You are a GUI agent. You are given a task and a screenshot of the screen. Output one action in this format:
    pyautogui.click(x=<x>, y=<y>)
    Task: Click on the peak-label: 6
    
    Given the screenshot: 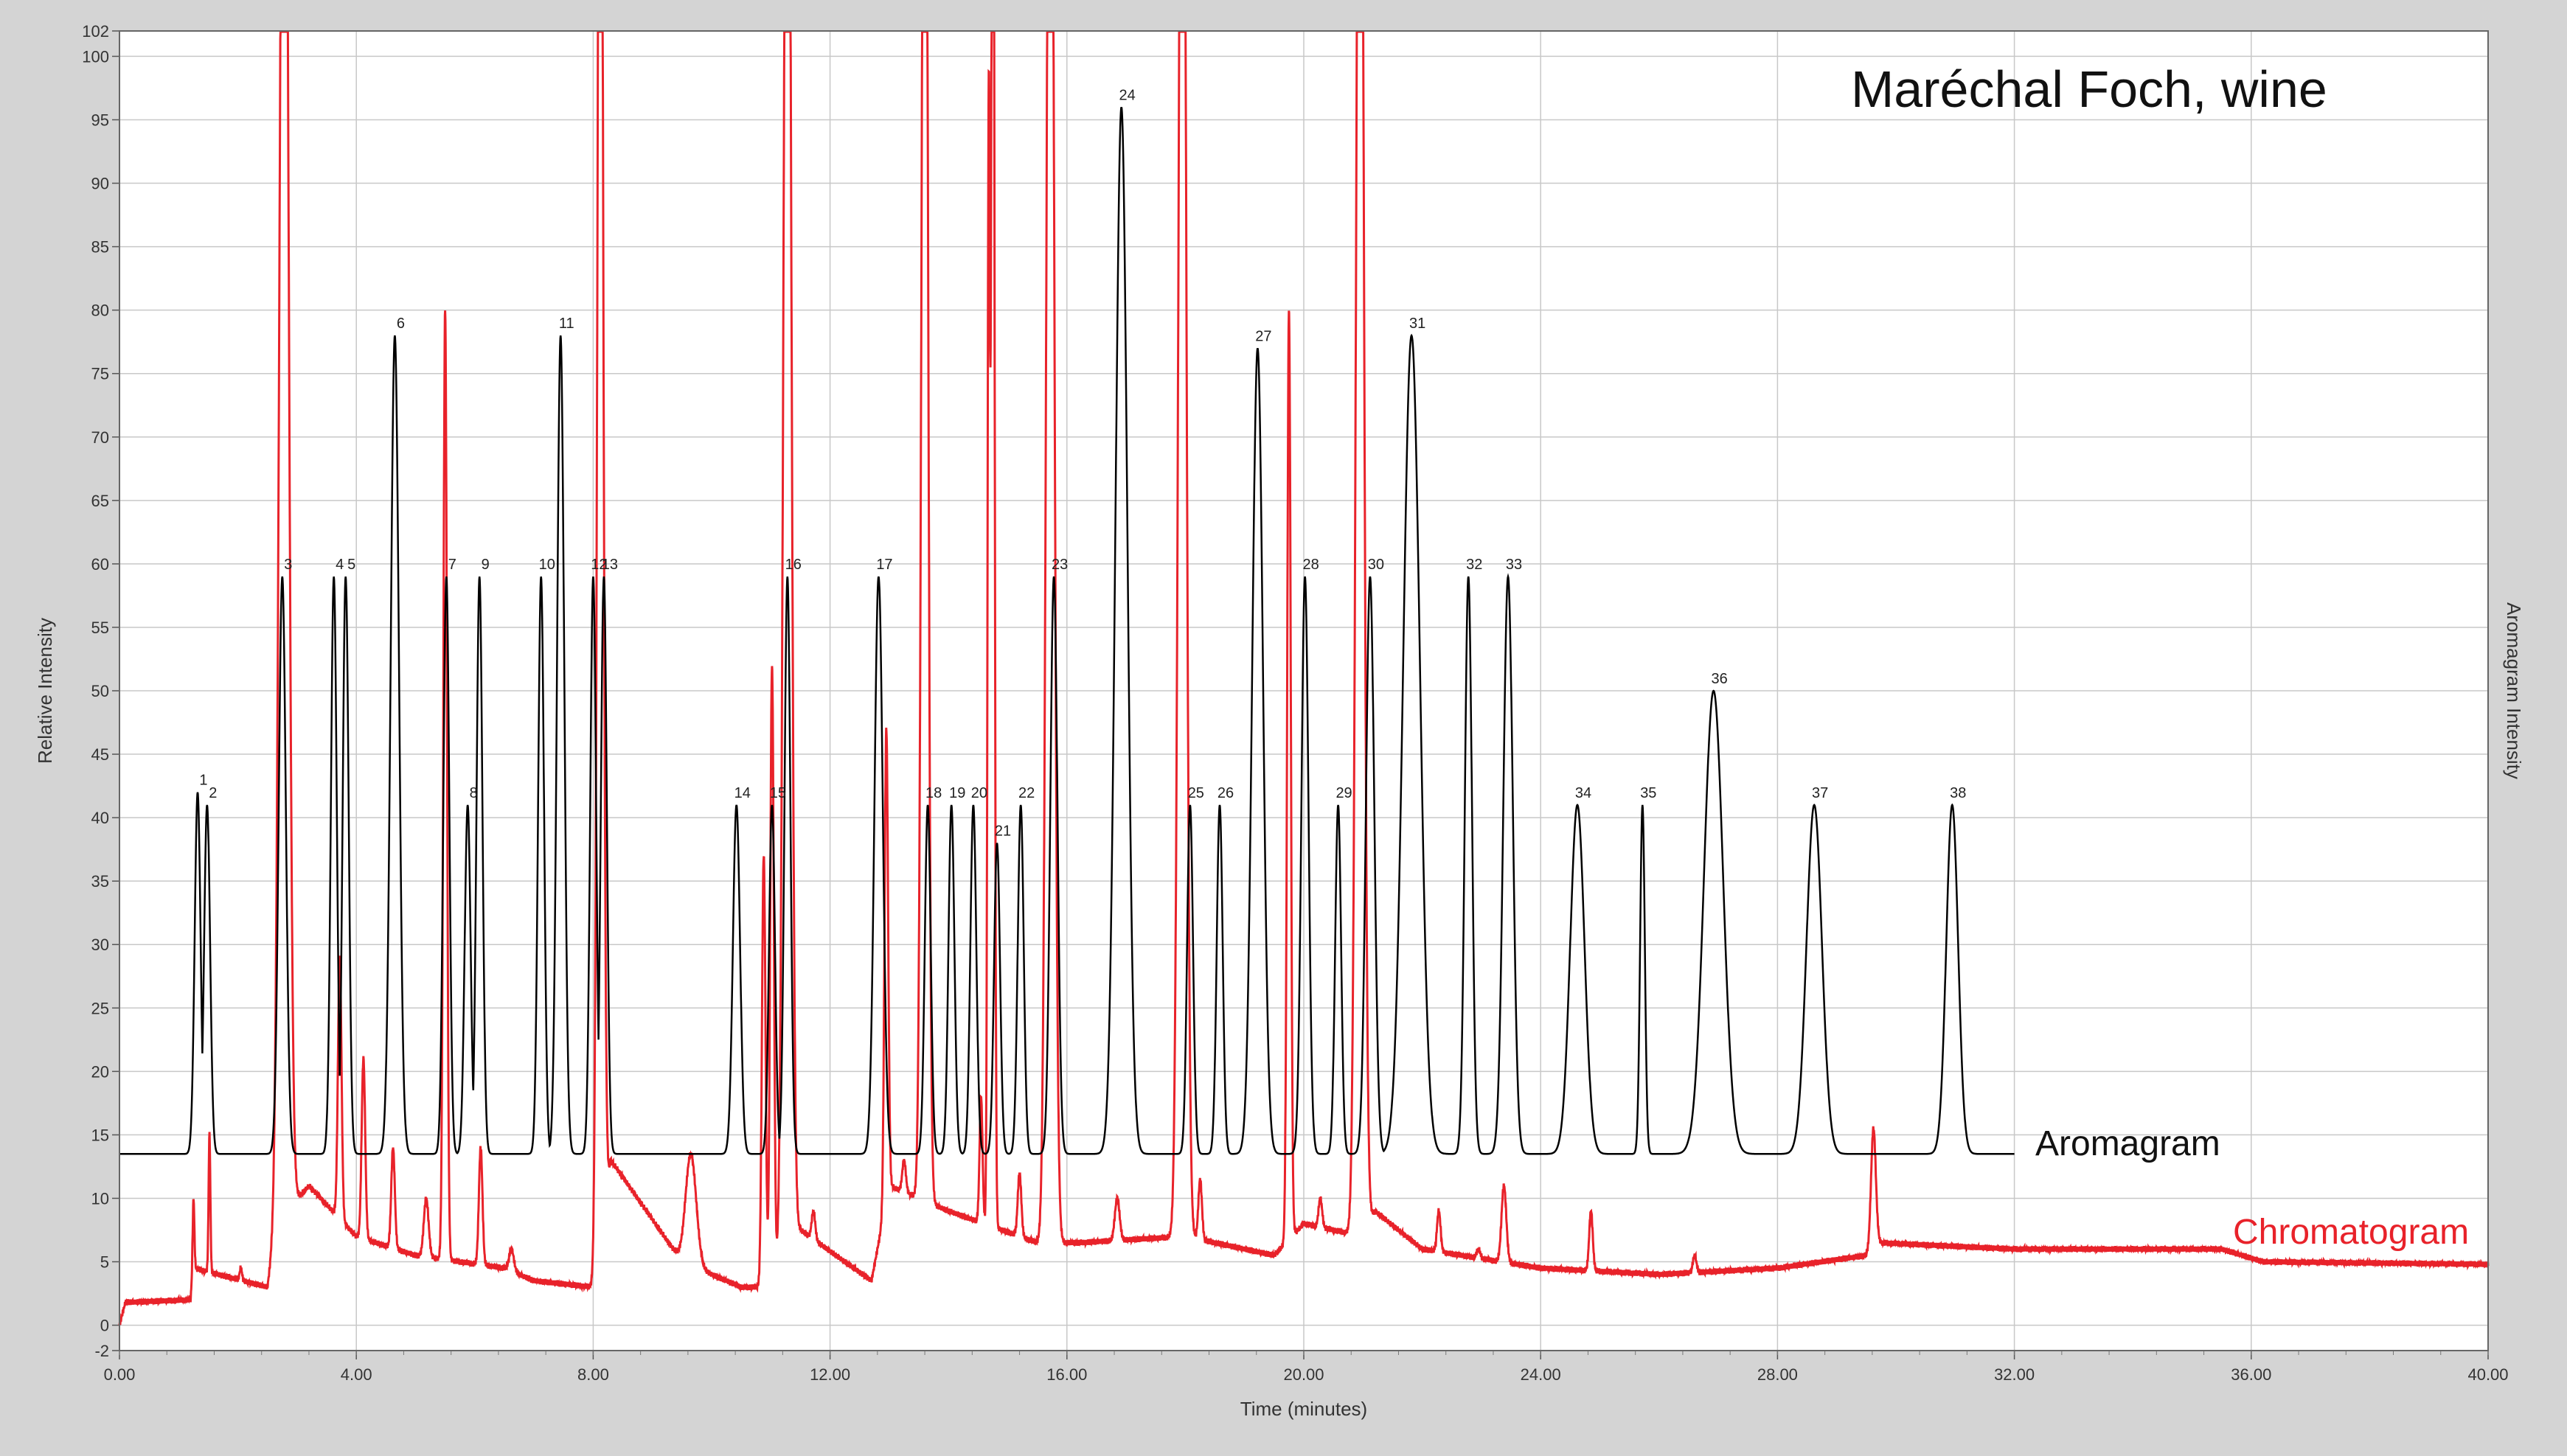 What is the action you would take?
    pyautogui.click(x=401, y=324)
    